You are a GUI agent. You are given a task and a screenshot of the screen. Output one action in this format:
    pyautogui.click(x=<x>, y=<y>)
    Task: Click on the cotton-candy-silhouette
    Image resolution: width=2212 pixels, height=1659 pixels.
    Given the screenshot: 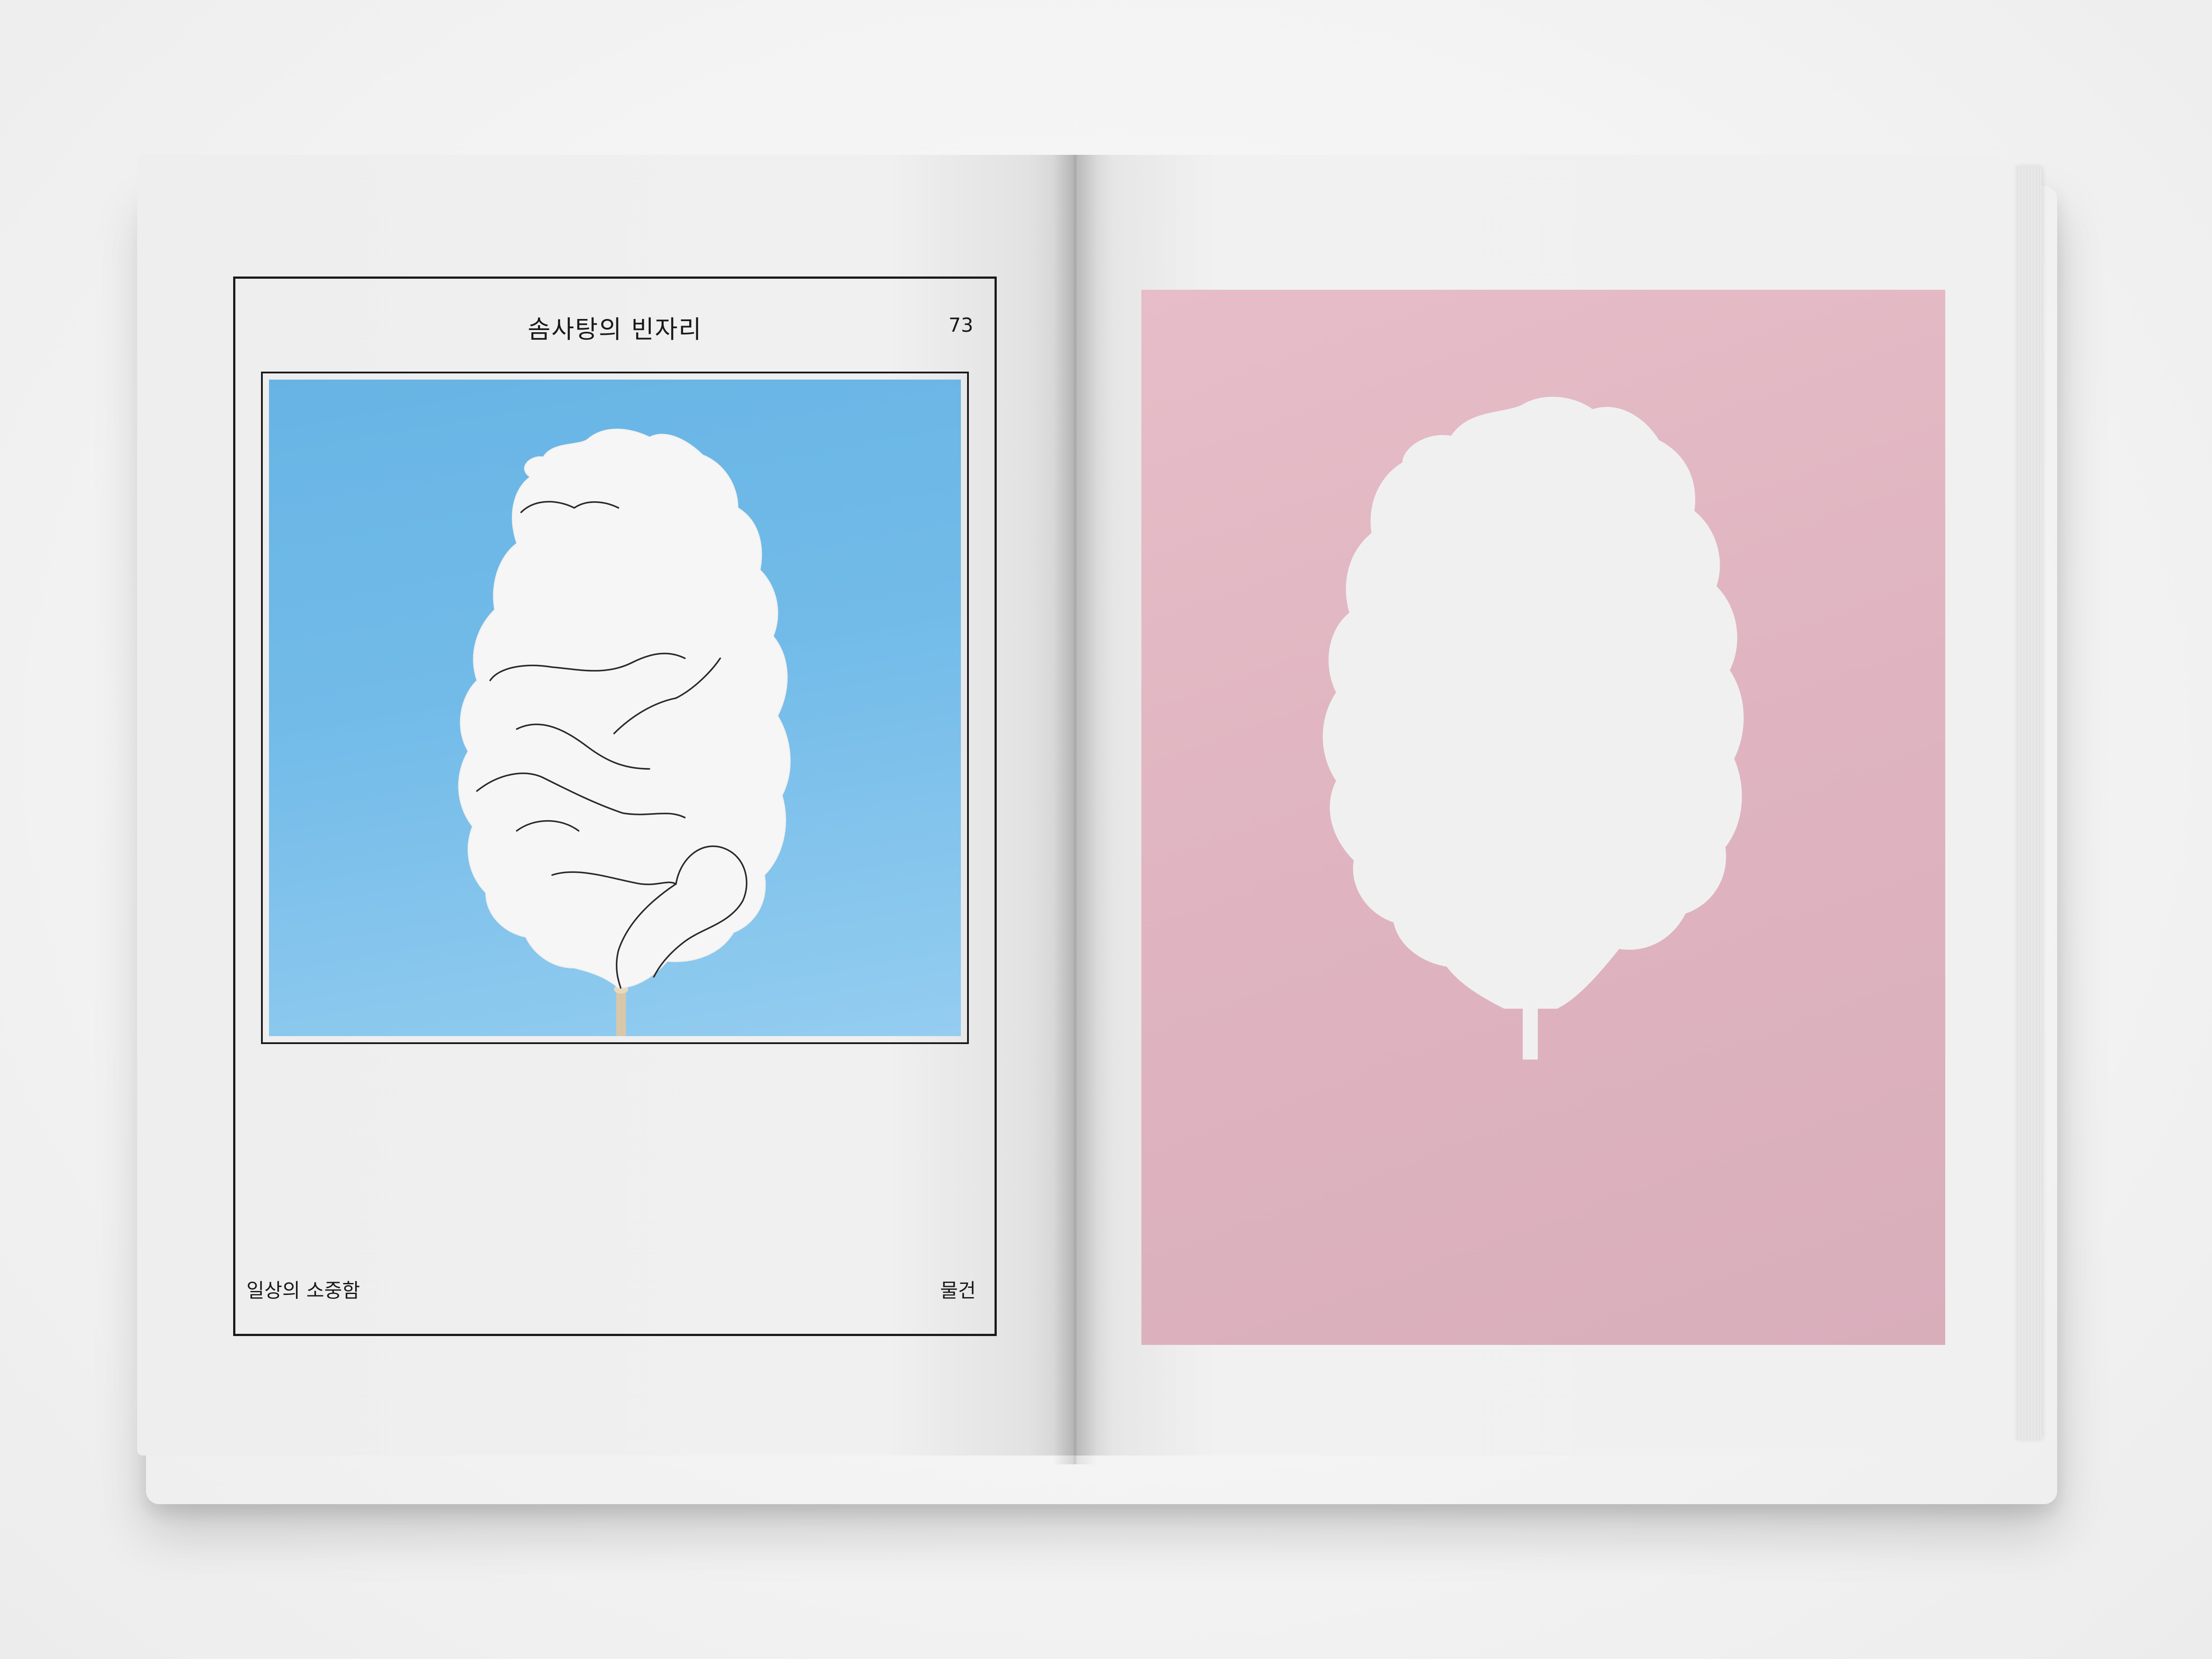 What is the action you would take?
    pyautogui.click(x=1534, y=728)
    